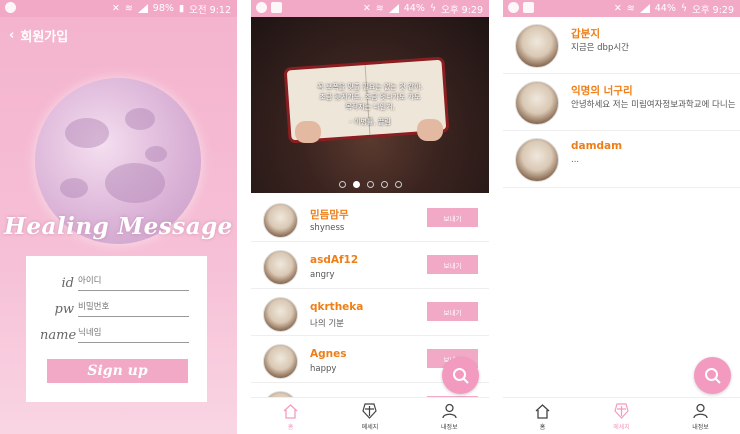 The image size is (740, 434). I want to click on back-button: ‹ 회원가입, so click(38, 35).